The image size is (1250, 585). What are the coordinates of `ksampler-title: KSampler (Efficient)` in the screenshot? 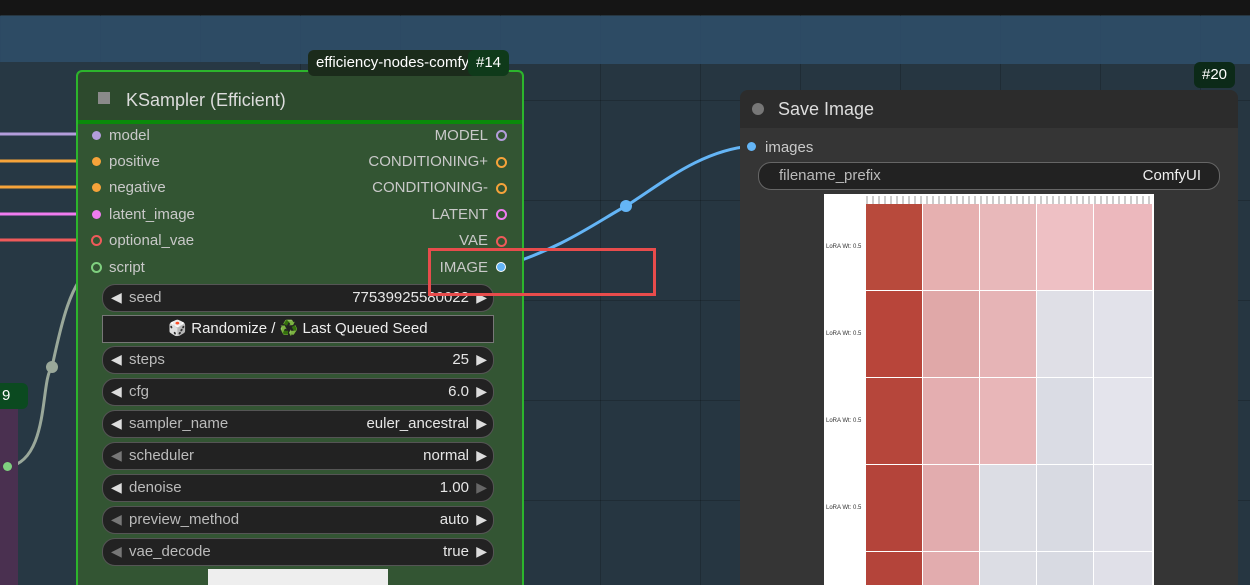 It's located at (206, 100).